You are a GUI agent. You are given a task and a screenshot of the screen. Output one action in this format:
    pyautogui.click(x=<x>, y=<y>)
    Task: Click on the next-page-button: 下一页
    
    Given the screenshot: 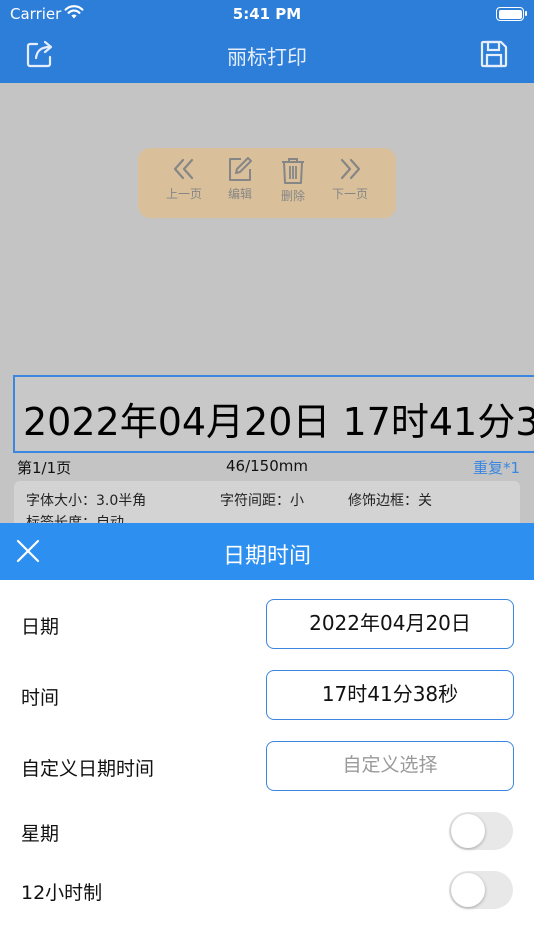 What is the action you would take?
    pyautogui.click(x=350, y=184)
    